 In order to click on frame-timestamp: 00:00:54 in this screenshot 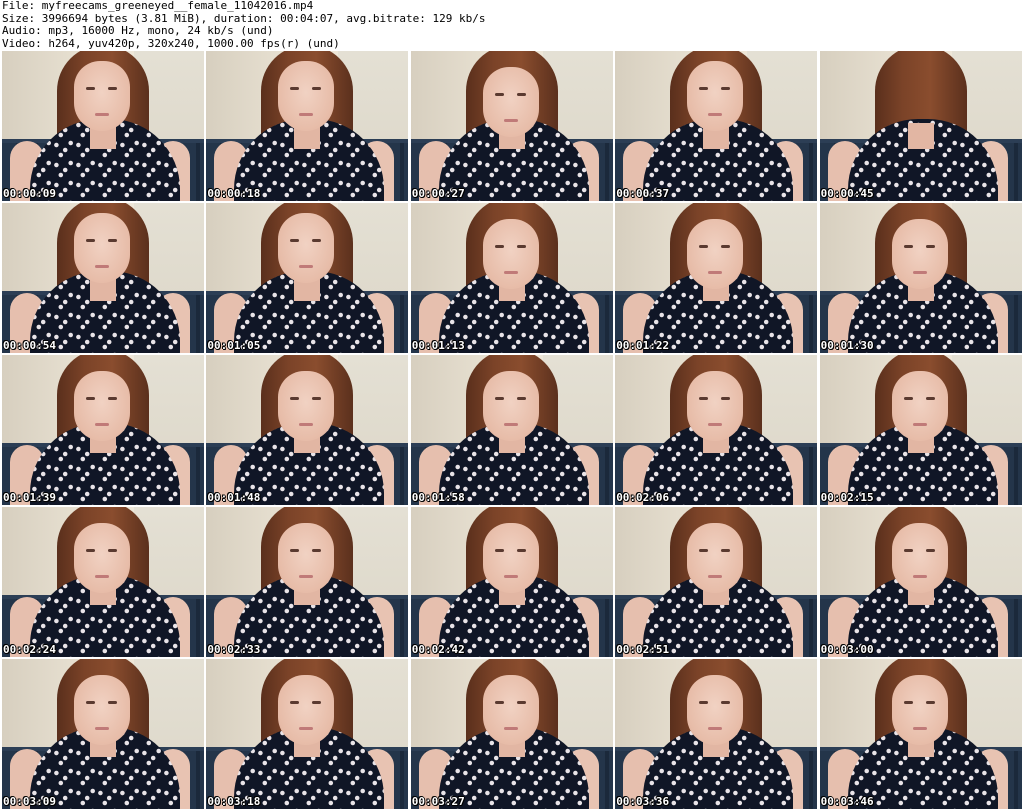, I will do `click(29, 345)`.